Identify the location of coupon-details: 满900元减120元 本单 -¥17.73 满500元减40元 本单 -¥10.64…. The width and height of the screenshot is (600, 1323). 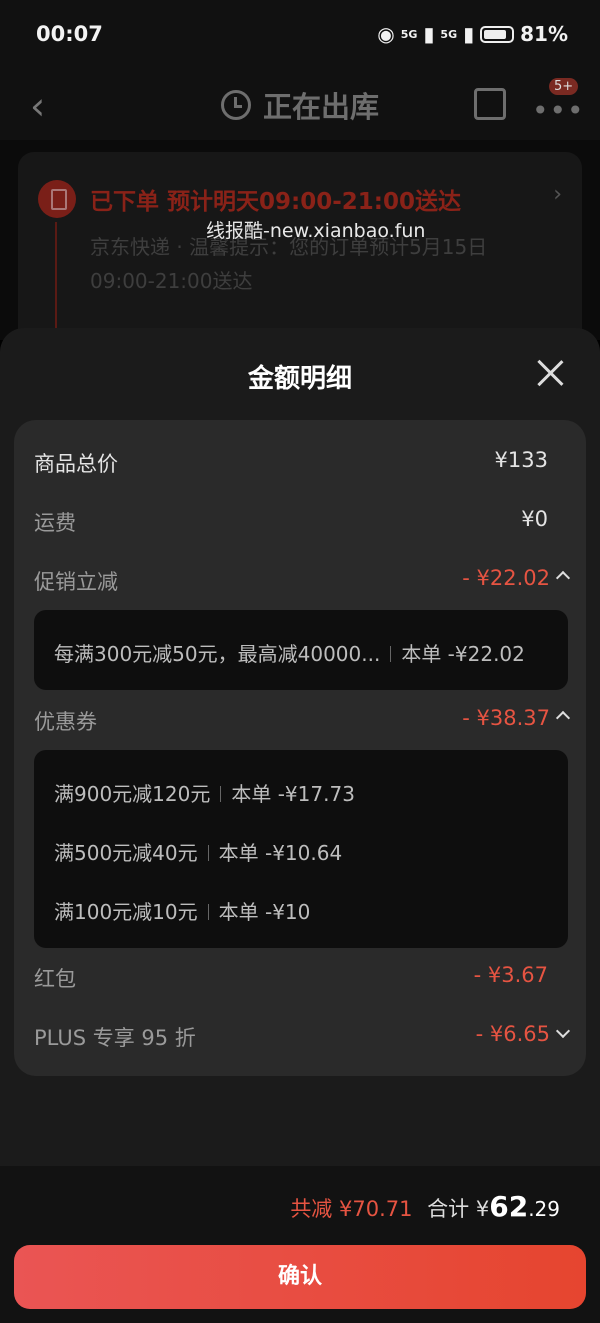
(301, 849).